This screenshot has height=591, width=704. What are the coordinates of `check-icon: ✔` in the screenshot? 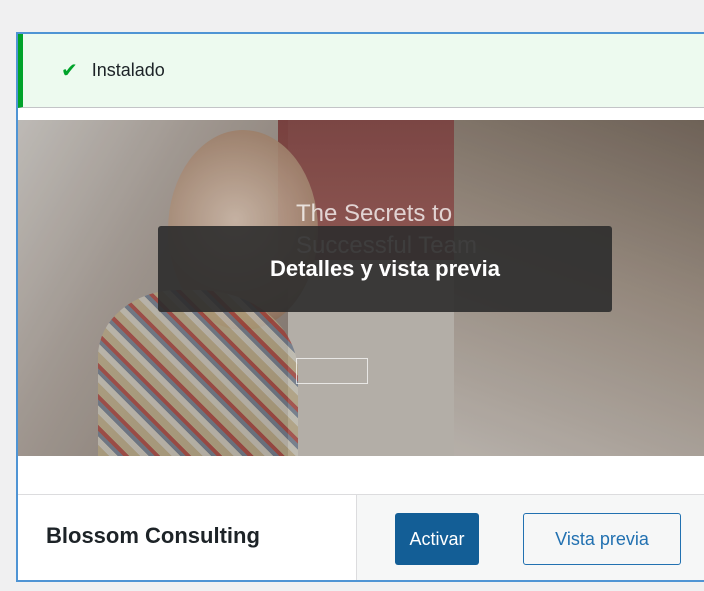 It's located at (69, 71).